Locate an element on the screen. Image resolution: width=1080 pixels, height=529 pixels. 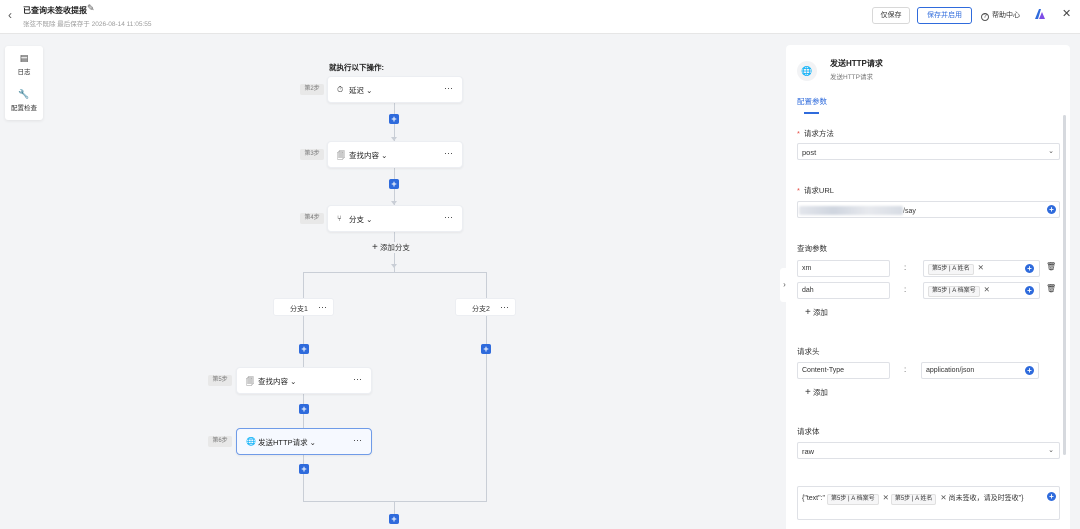
method-select: post ⌄ is located at coordinates (928, 151).